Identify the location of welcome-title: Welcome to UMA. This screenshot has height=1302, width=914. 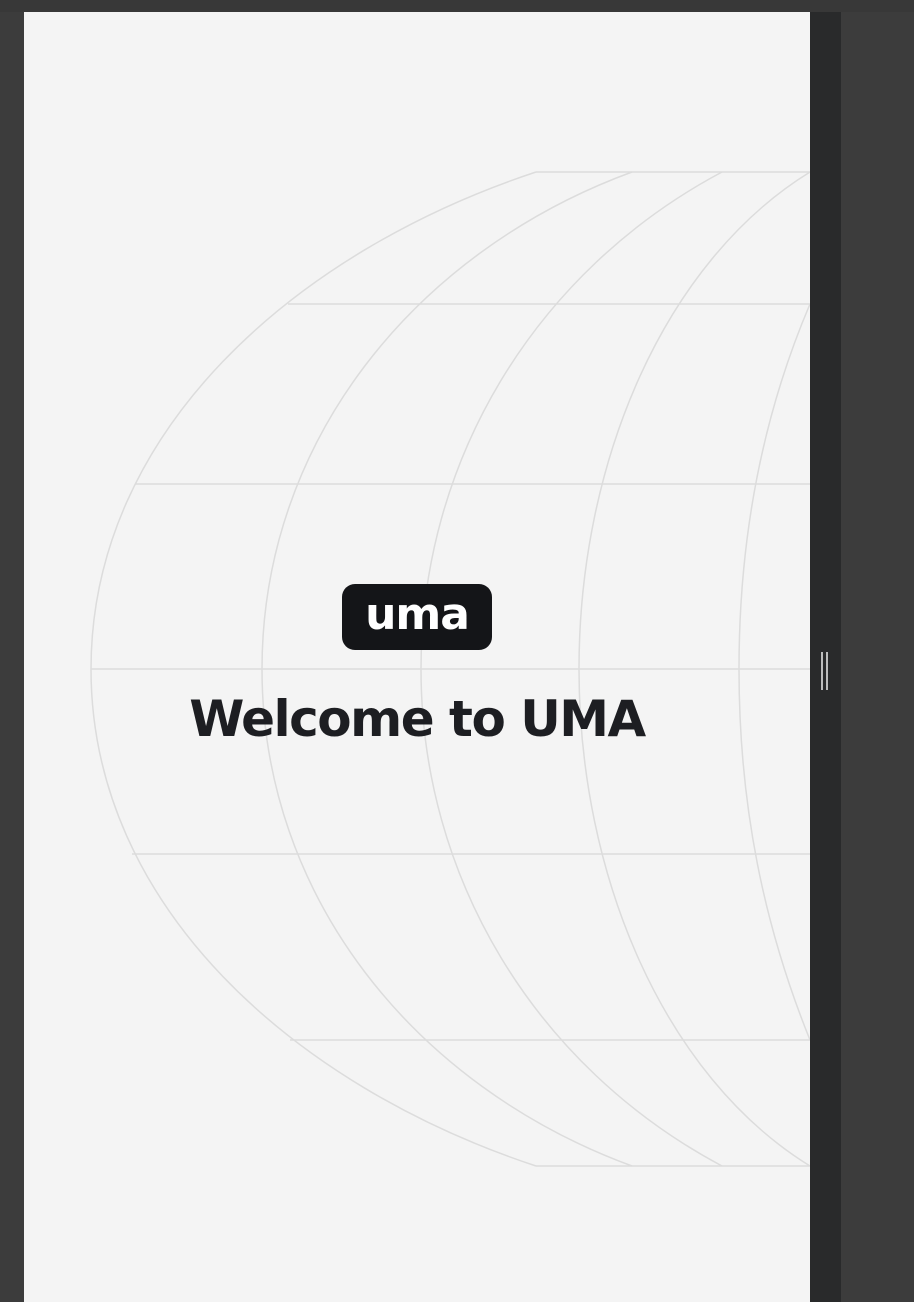
(417, 719).